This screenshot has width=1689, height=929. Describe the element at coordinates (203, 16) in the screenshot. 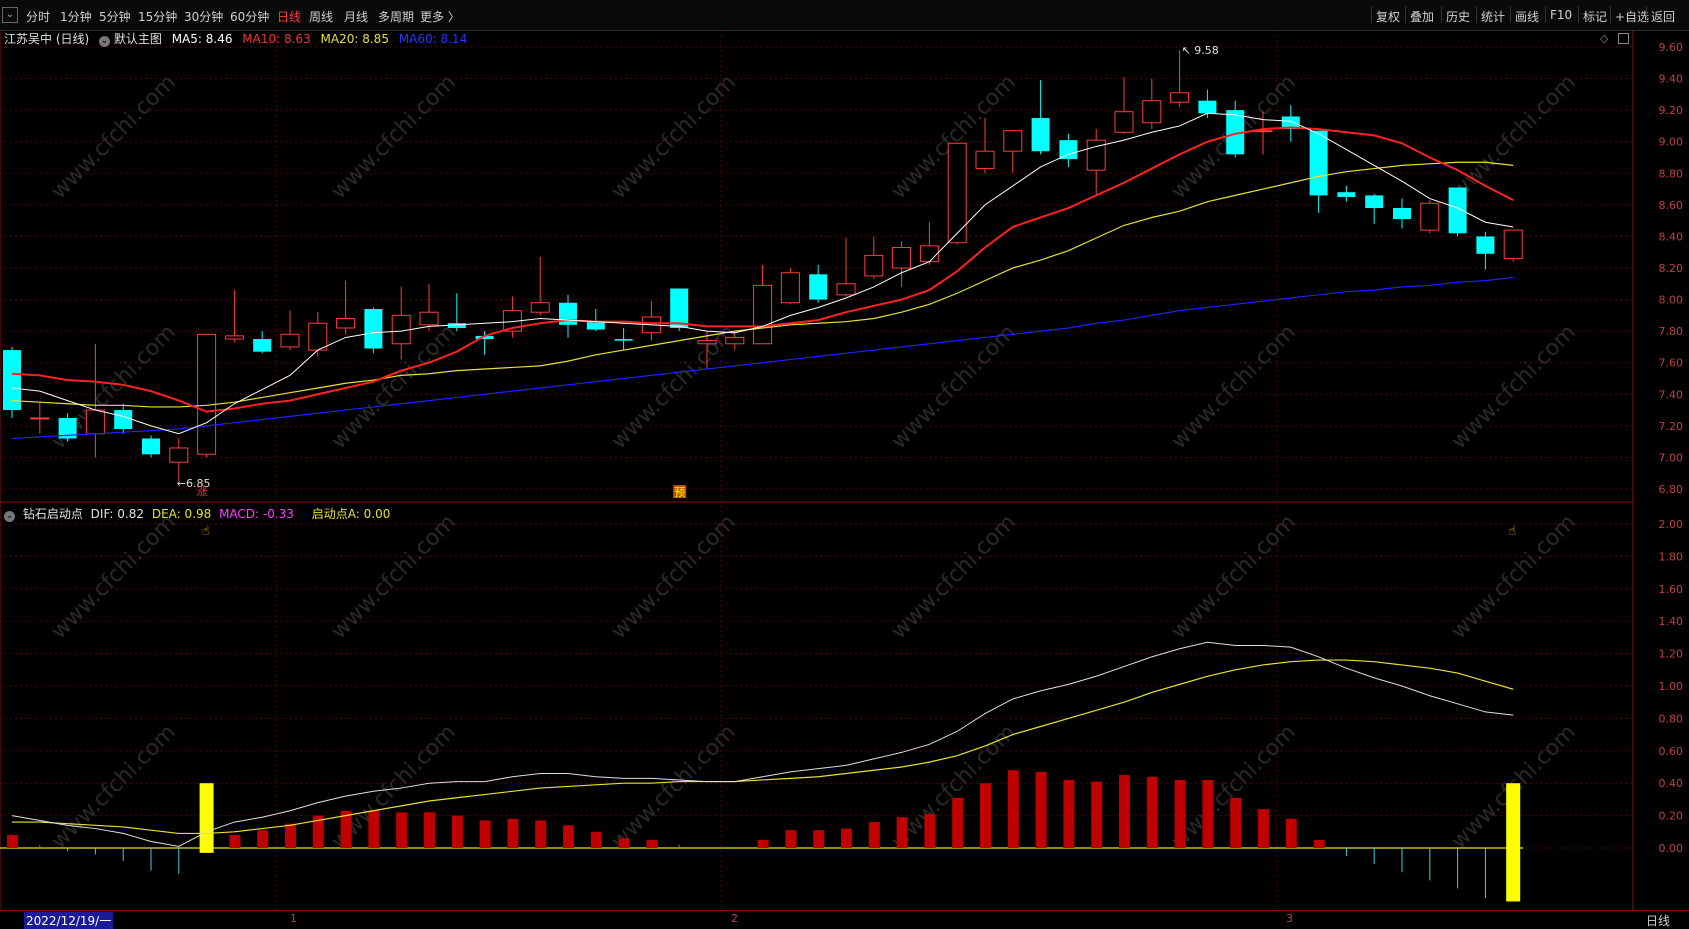

I see `period-tab-4: 30分钟` at that location.